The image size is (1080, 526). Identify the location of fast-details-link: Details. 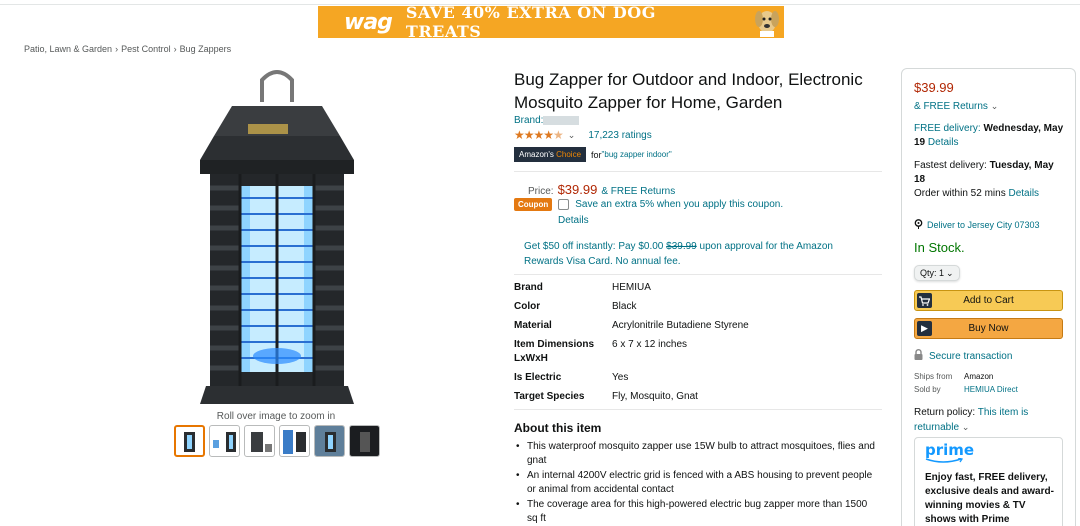
(1023, 193).